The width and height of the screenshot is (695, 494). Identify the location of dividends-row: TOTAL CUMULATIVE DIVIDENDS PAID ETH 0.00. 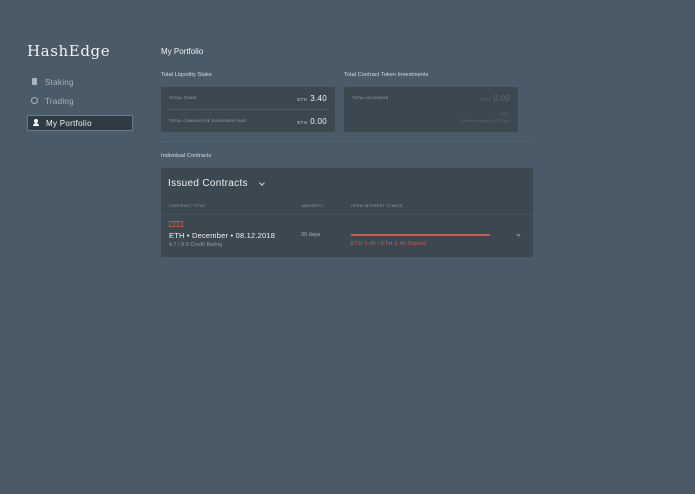
(248, 121).